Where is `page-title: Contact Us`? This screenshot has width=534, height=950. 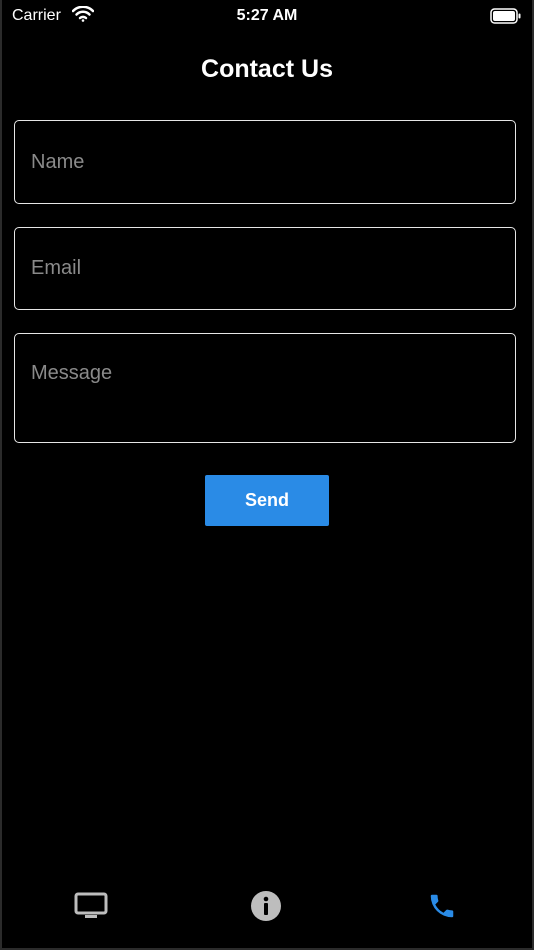 page-title: Contact Us is located at coordinates (267, 69).